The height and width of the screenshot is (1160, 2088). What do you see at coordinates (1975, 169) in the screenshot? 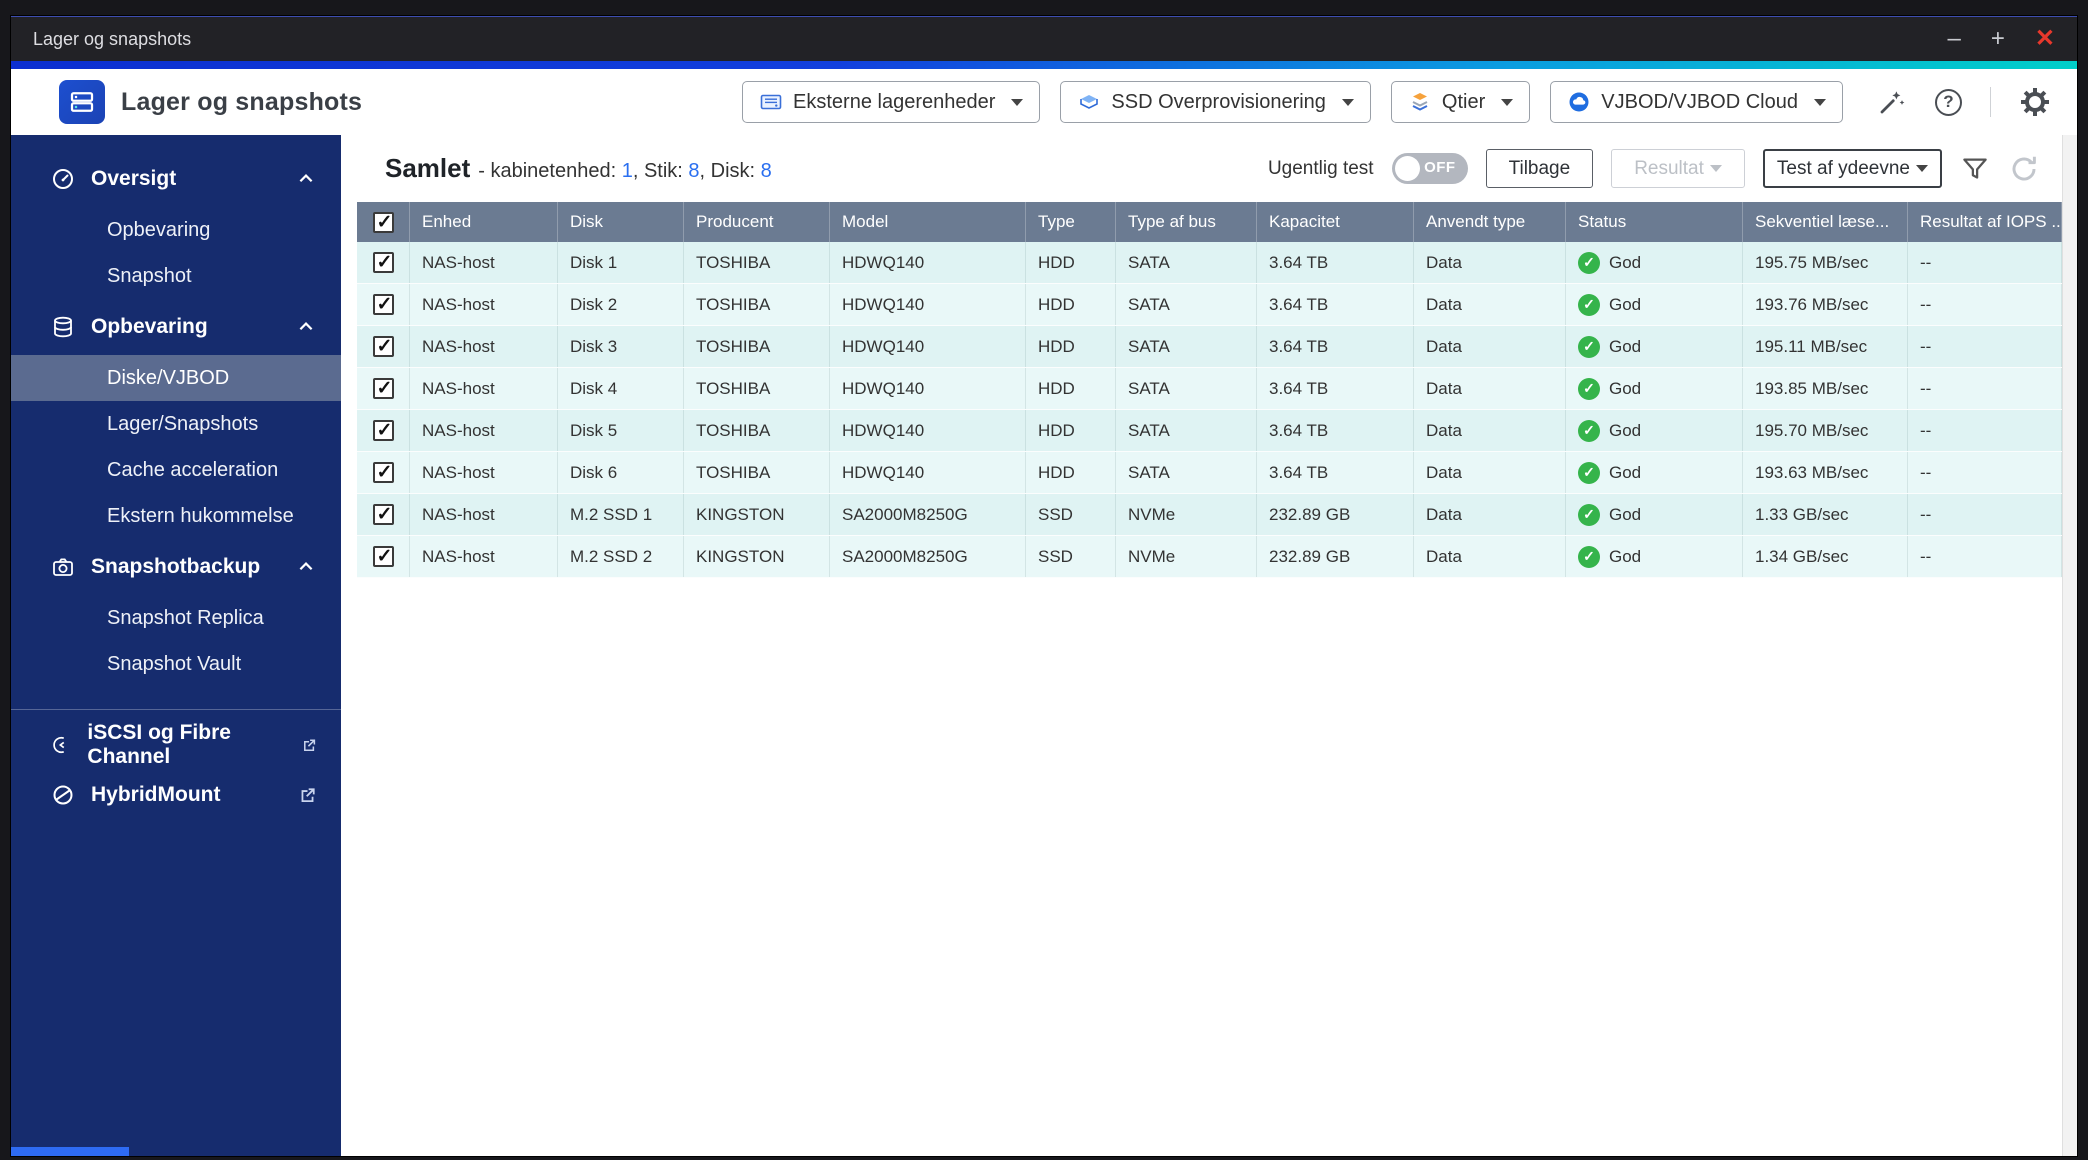
I see `filter-icon` at bounding box center [1975, 169].